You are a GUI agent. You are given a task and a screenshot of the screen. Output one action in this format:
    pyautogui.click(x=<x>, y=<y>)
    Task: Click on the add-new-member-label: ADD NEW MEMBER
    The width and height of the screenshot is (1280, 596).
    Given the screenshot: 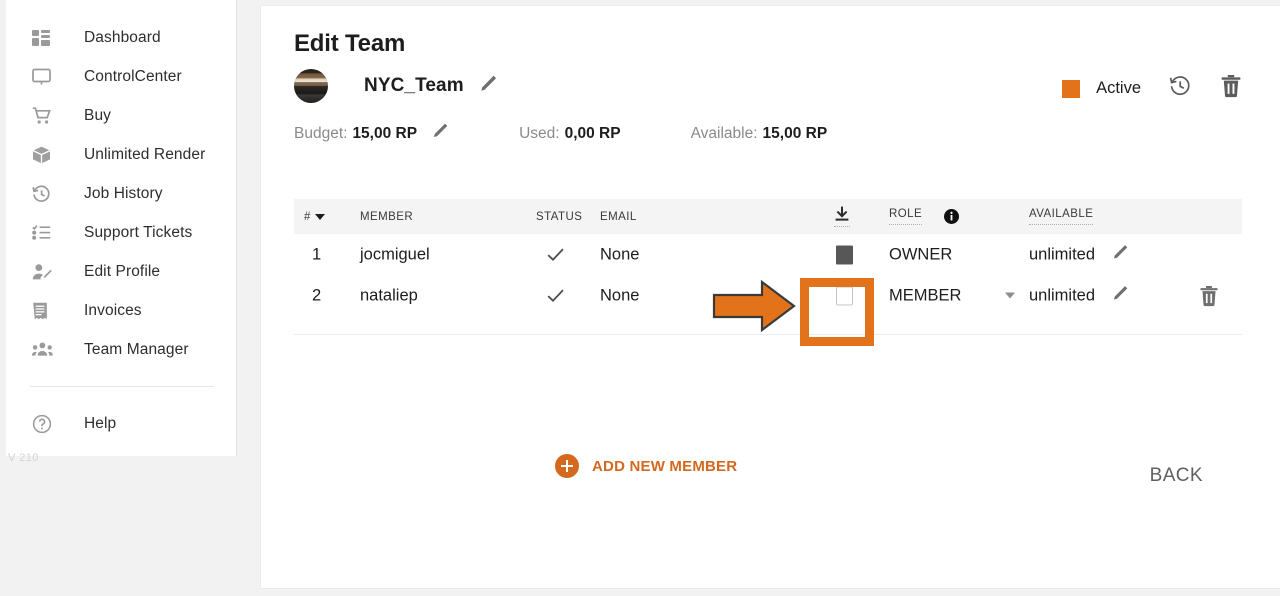 What is the action you would take?
    pyautogui.click(x=665, y=466)
    